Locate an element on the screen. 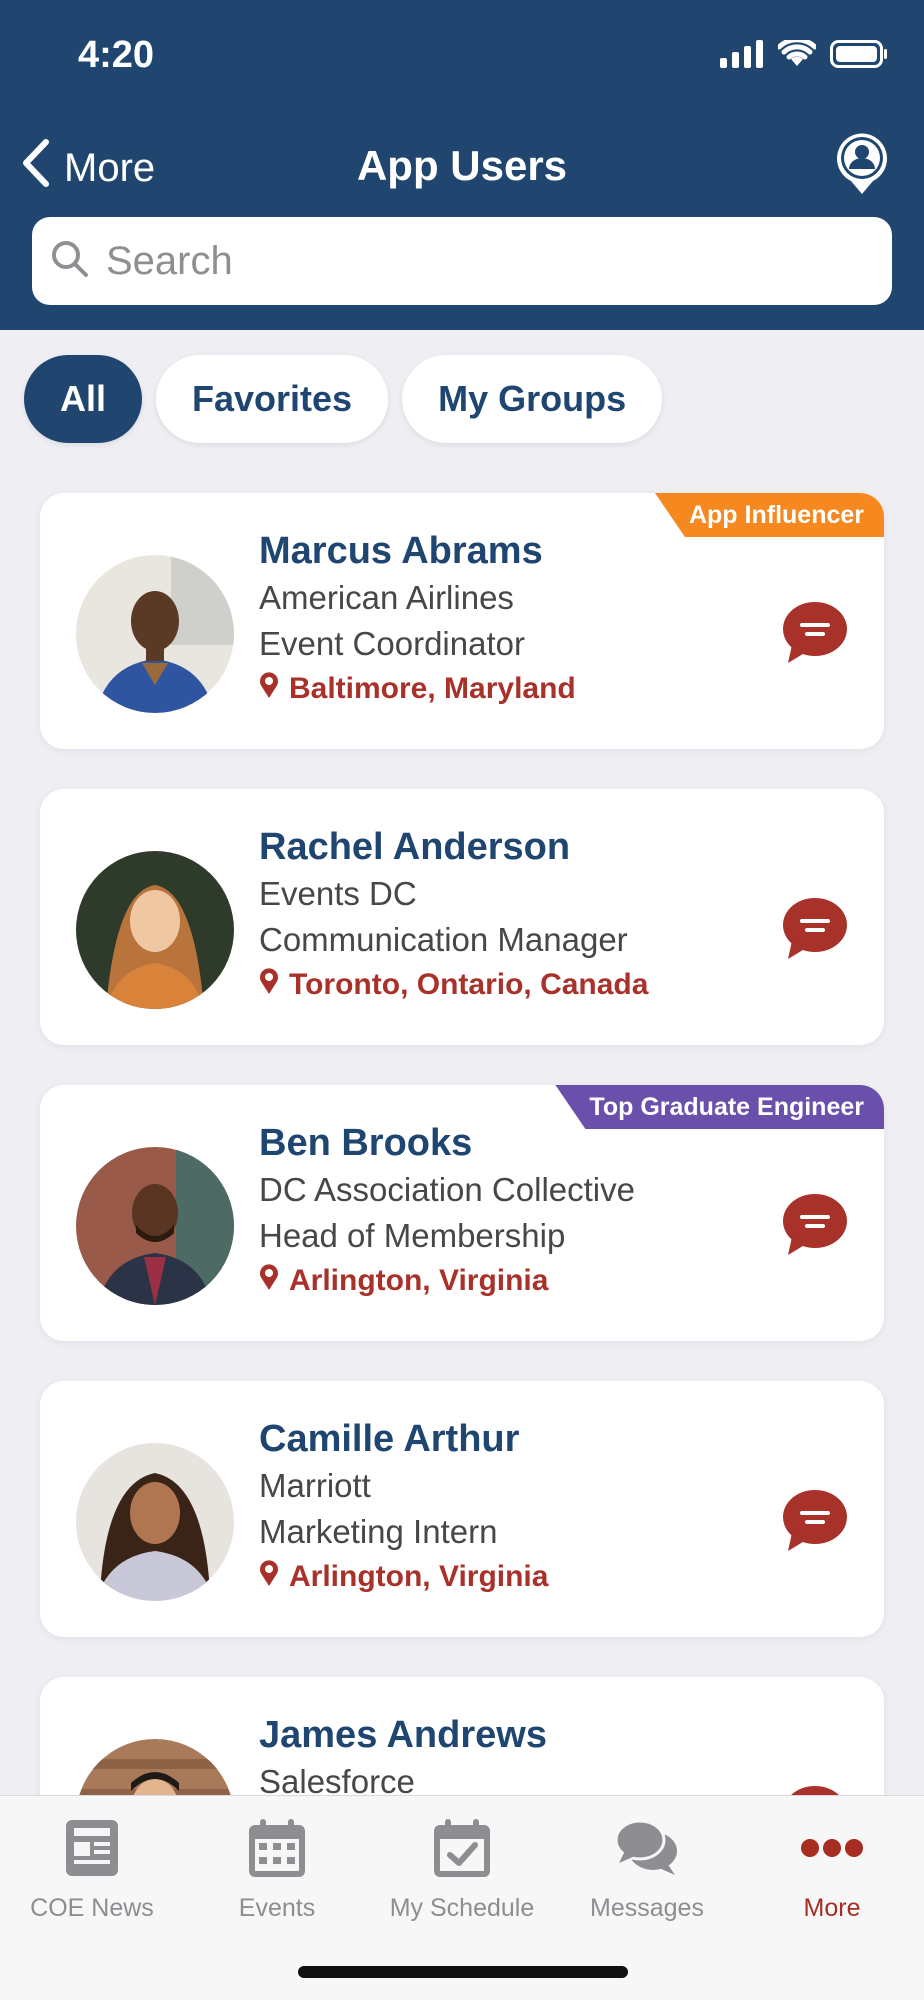 This screenshot has height=2000, width=924. home-indicator is located at coordinates (463, 1972).